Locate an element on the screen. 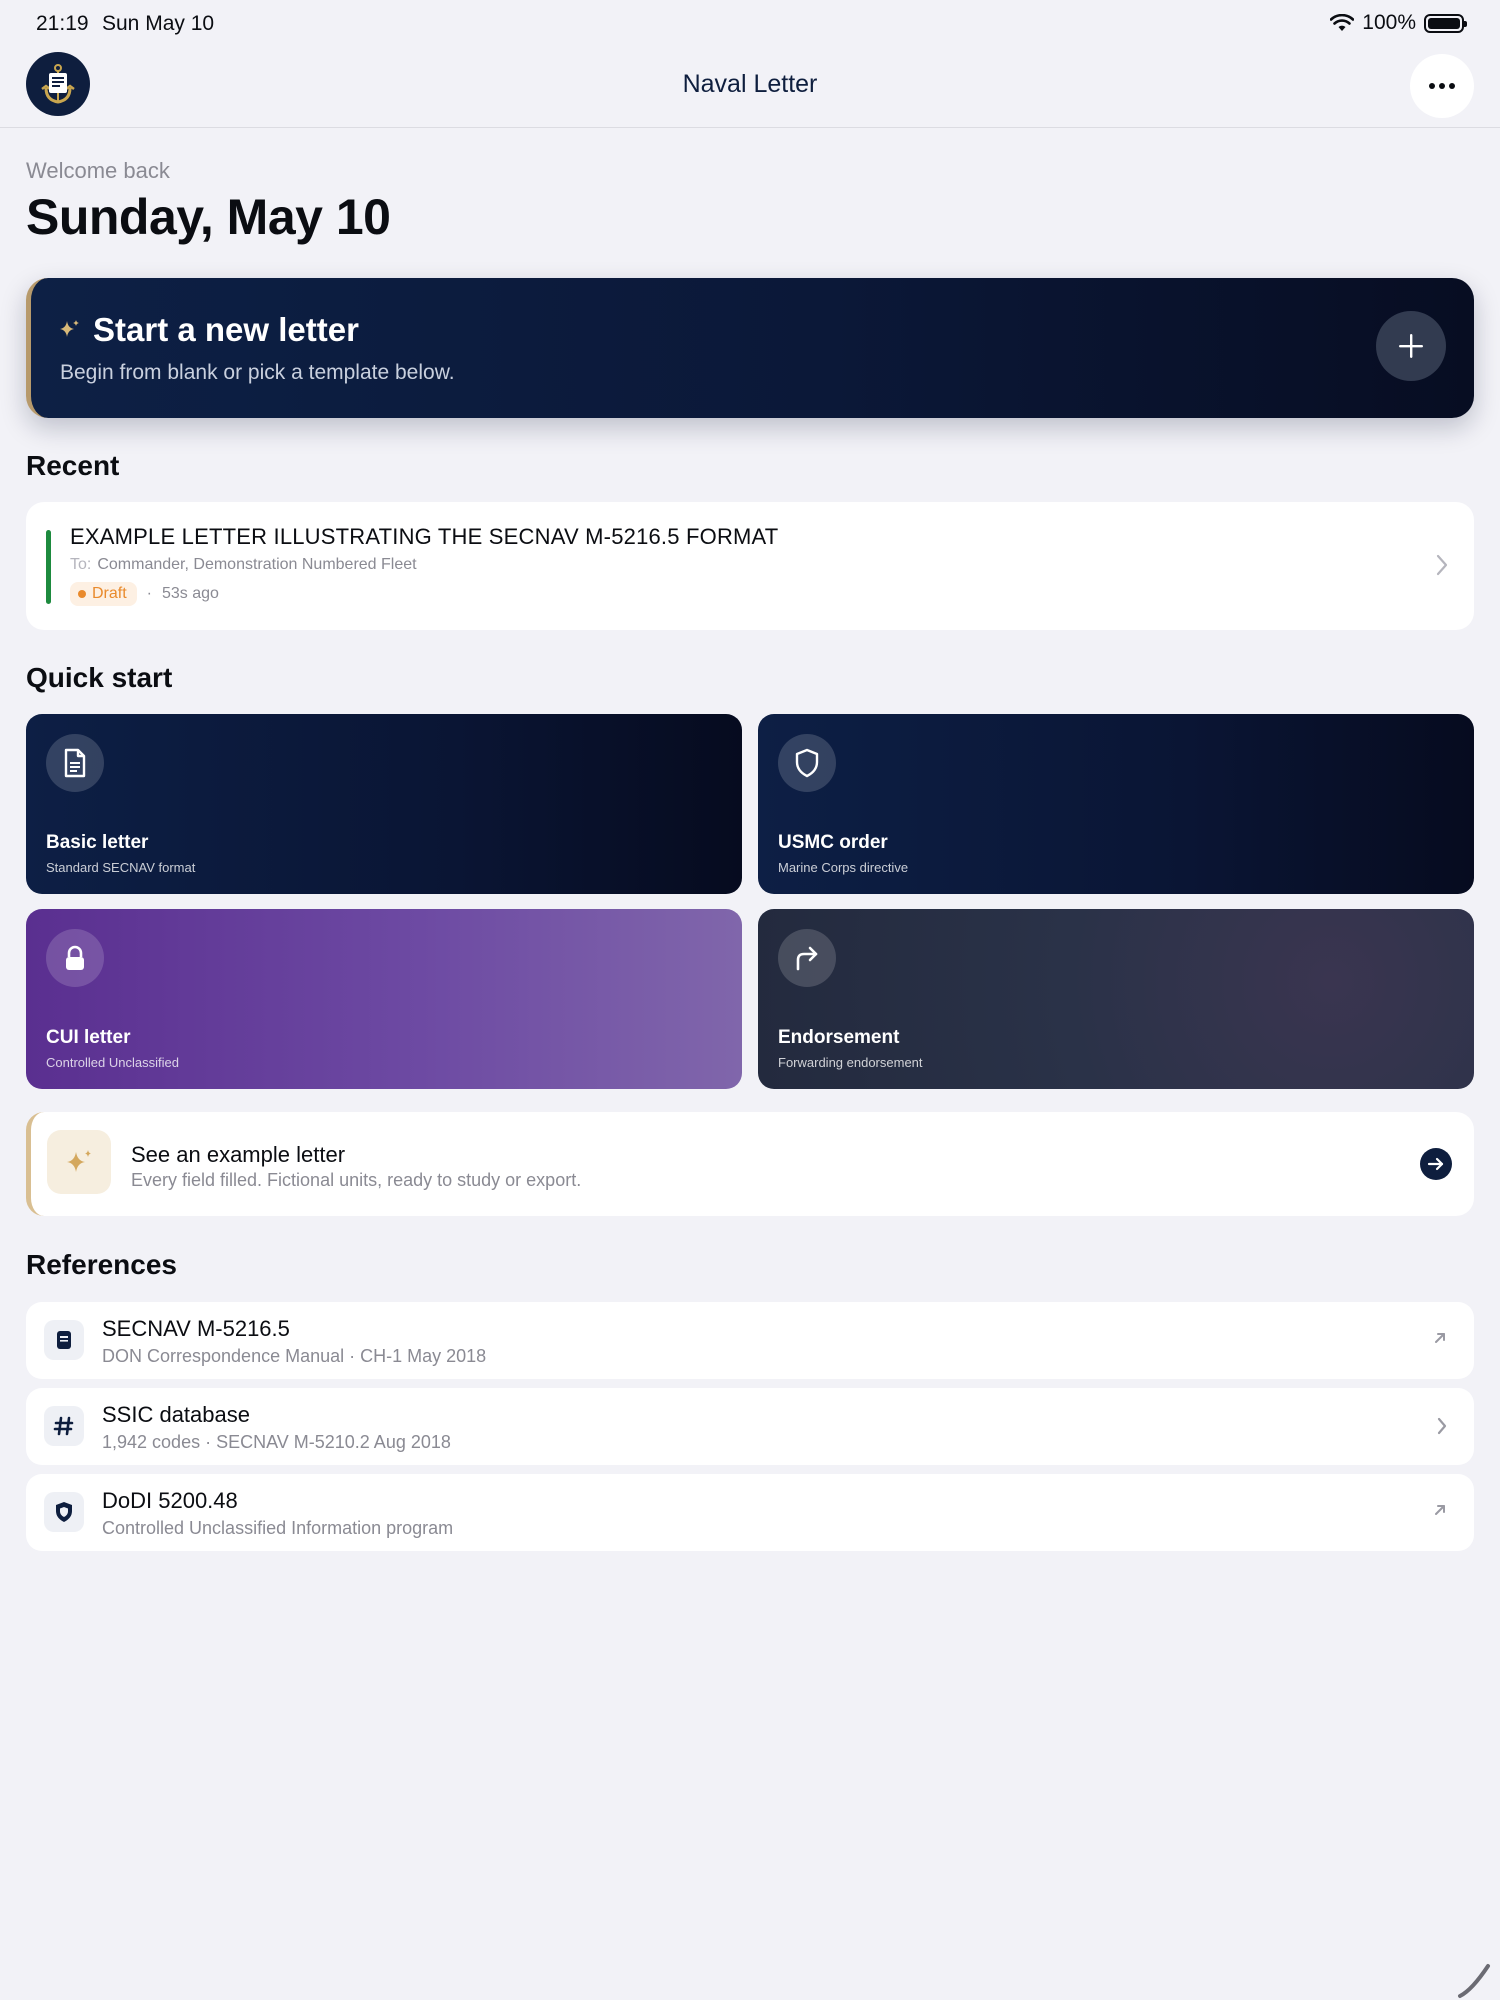  recipient-label: To: is located at coordinates (81, 564).